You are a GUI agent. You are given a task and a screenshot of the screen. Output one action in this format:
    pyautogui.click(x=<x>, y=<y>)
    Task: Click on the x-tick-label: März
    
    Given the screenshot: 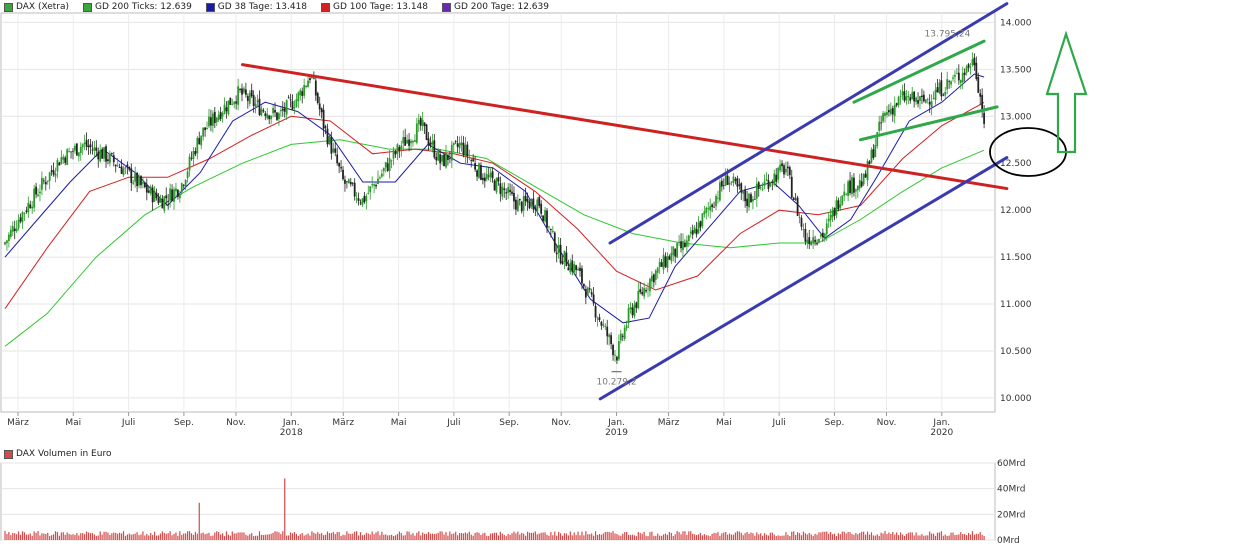 What is the action you would take?
    pyautogui.click(x=343, y=423)
    